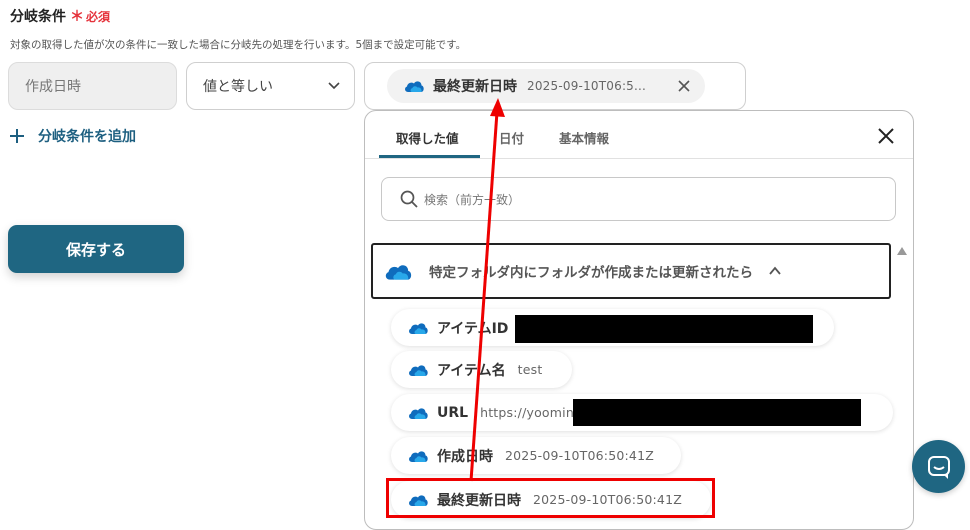 This screenshot has width=970, height=530. What do you see at coordinates (465, 456) in the screenshot?
I see `item-name: 作成日時` at bounding box center [465, 456].